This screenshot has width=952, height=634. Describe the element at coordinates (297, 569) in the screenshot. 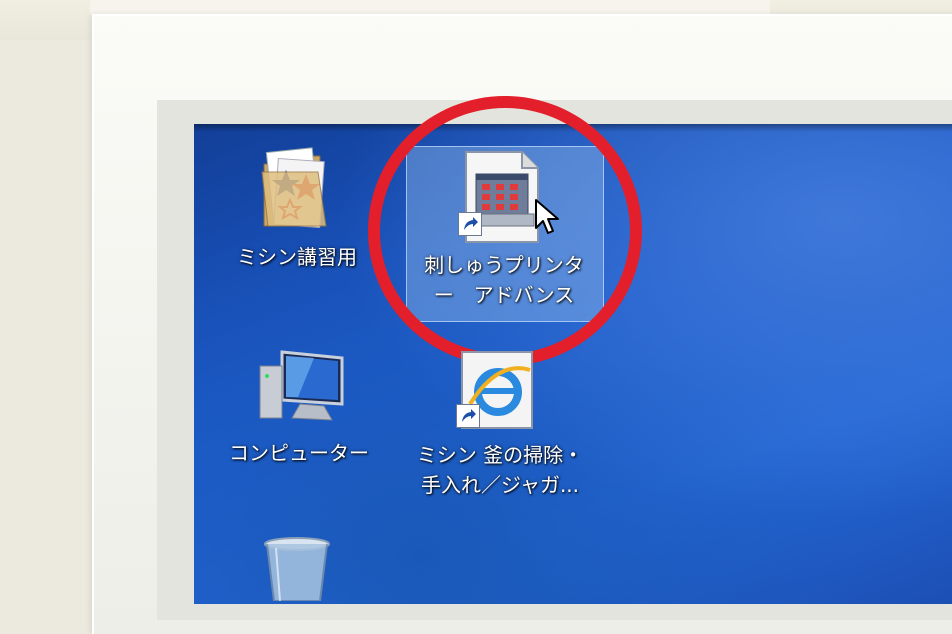

I see `recycle-bin-icon` at that location.